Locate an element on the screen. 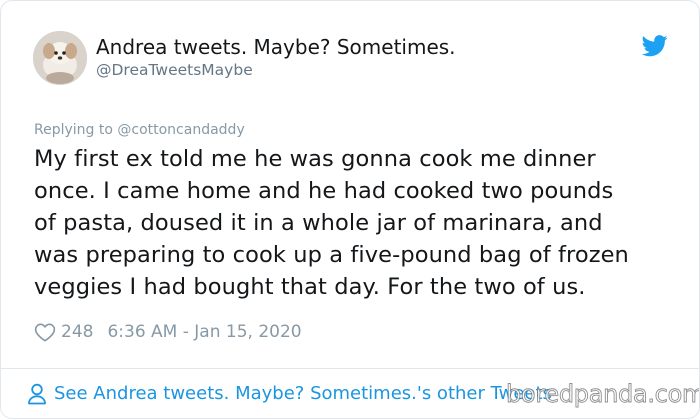 Image resolution: width=700 pixels, height=419 pixels. author-handle: @DreaTweetsMaybe is located at coordinates (276, 70).